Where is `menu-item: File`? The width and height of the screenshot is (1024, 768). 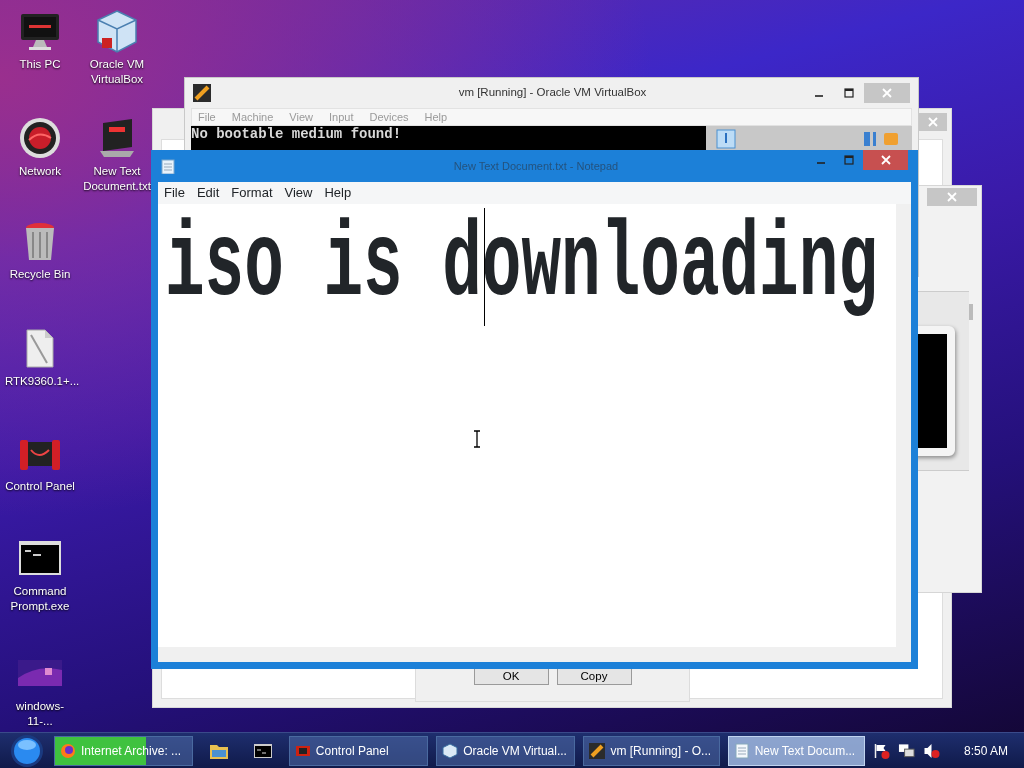
menu-item: File is located at coordinates (174, 193).